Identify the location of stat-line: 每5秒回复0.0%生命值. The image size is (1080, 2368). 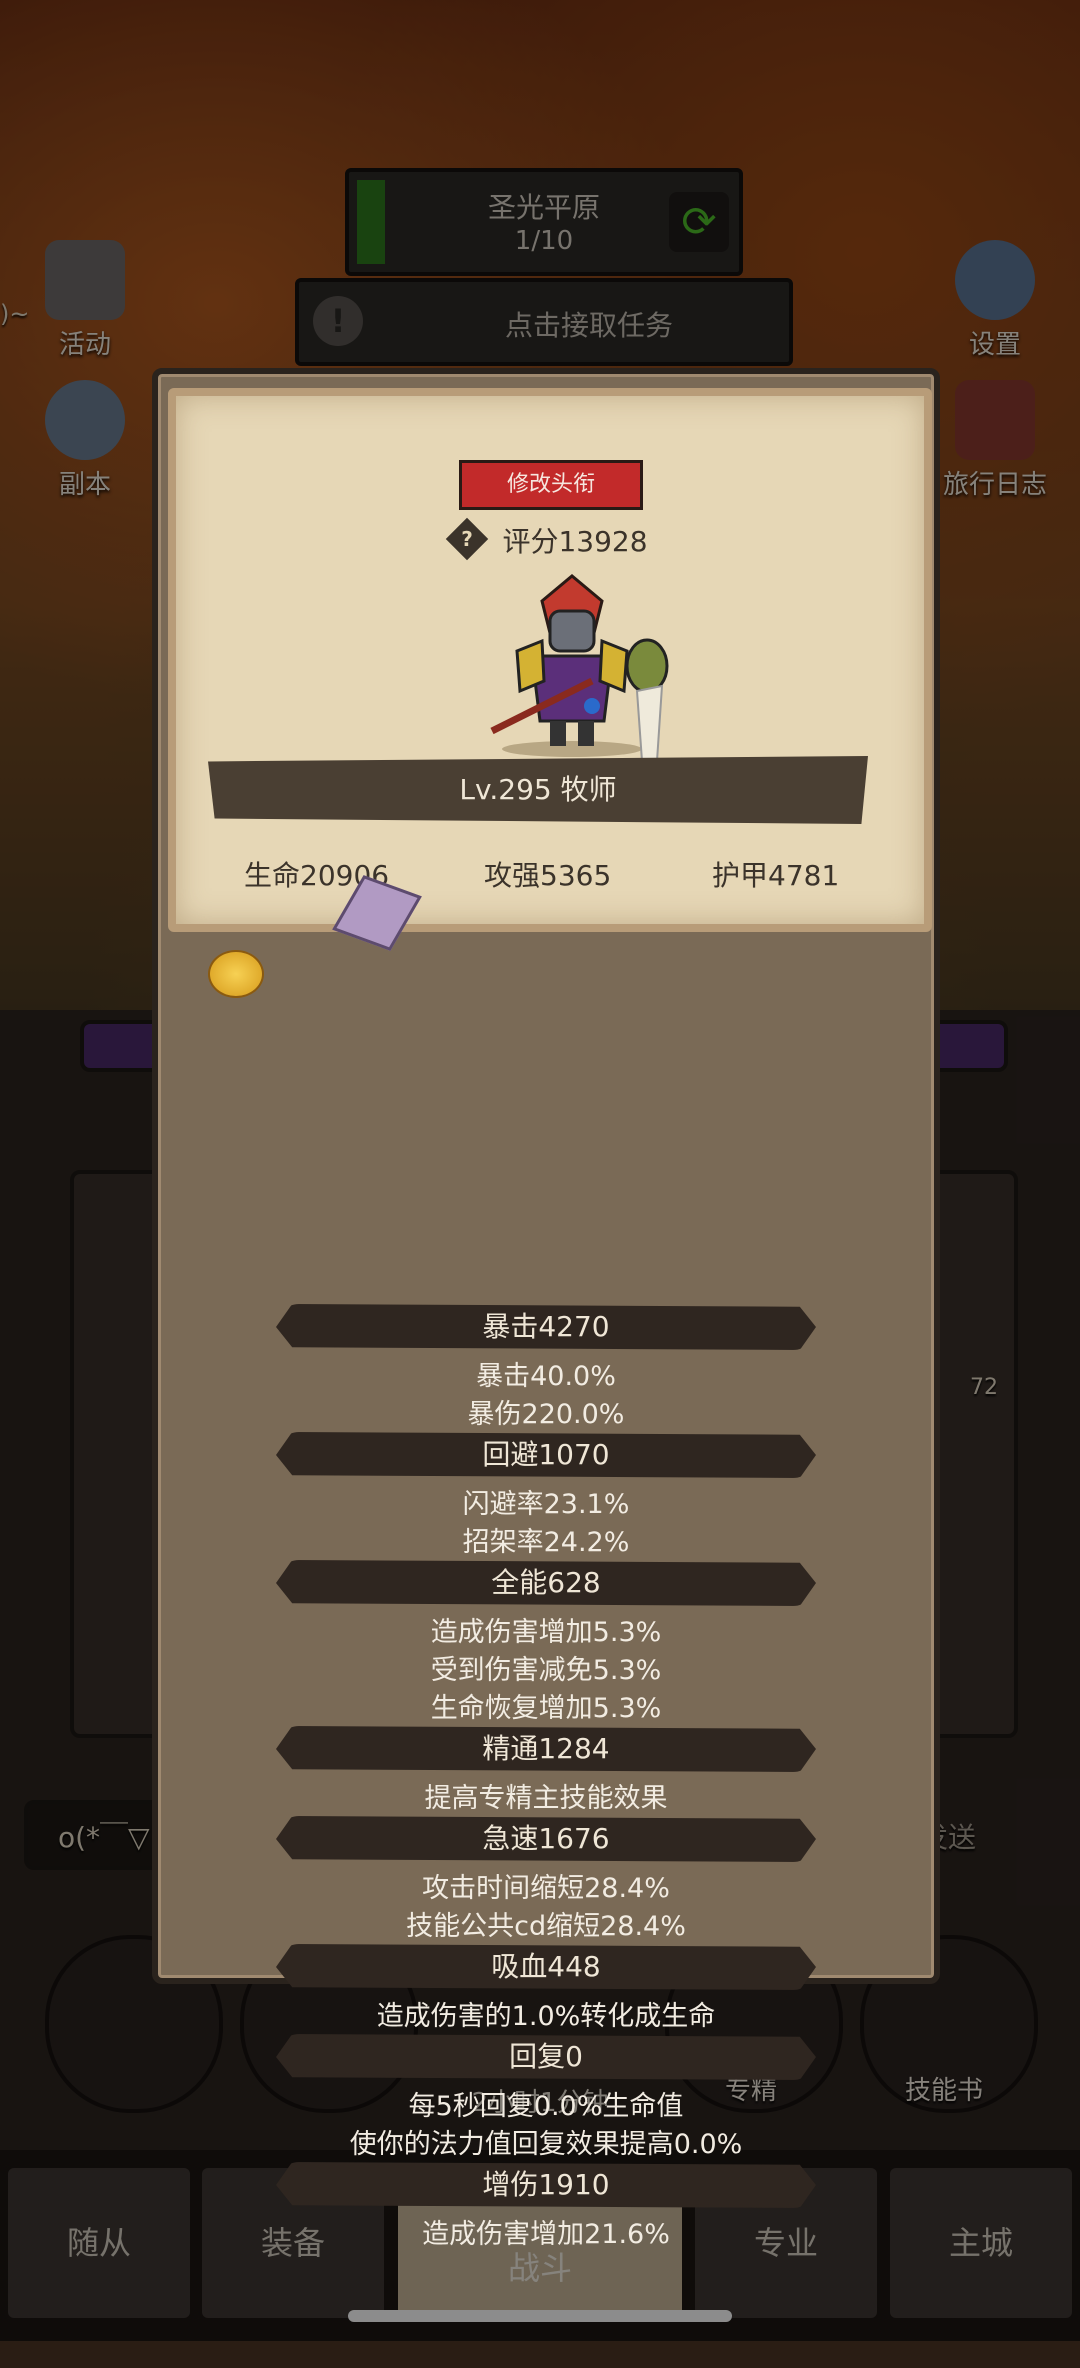
(546, 2106).